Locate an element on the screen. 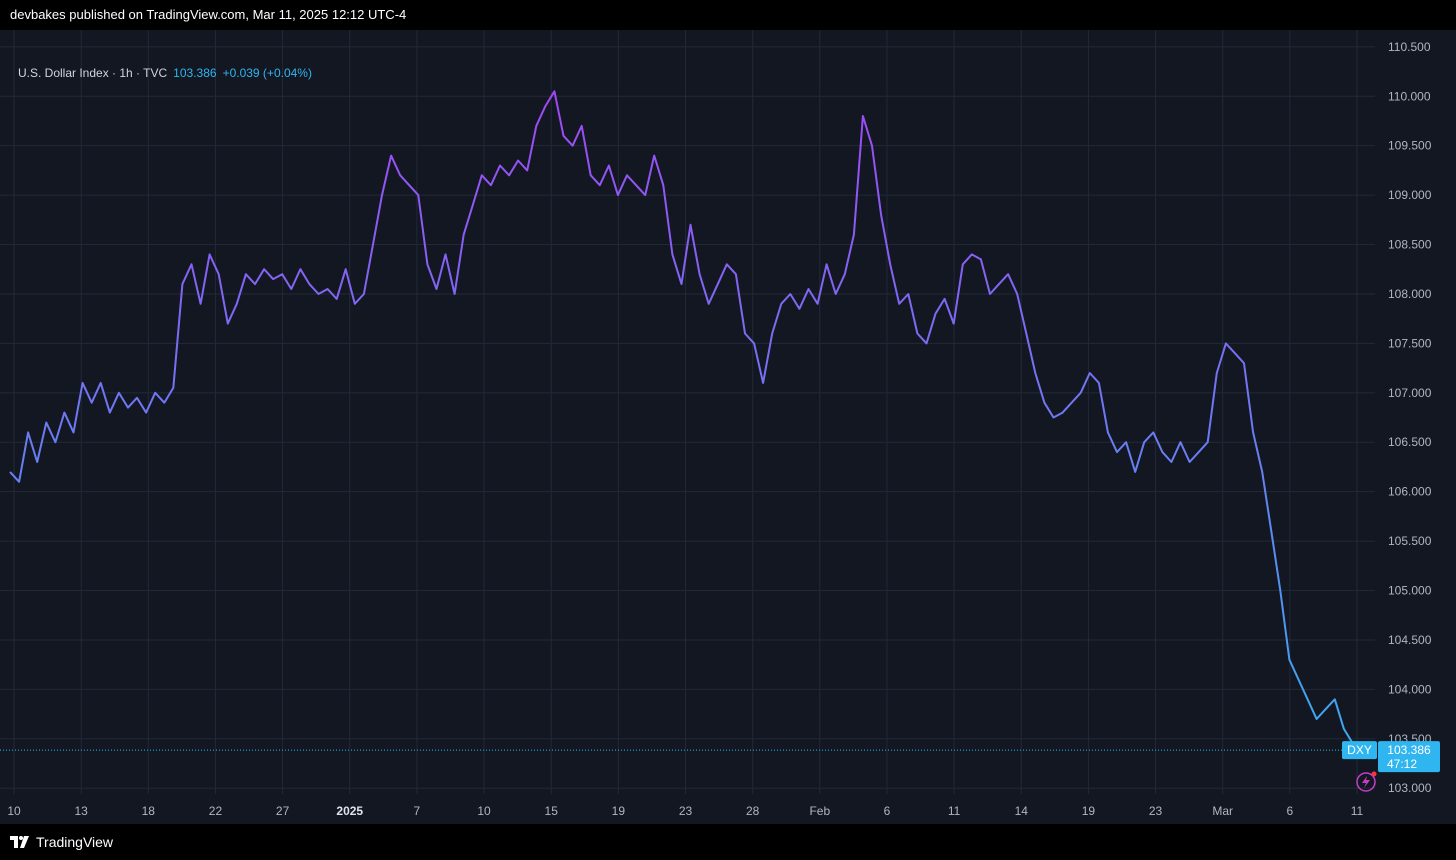 The image size is (1456, 860). price-change: +0.039 (+0.04%) is located at coordinates (267, 73).